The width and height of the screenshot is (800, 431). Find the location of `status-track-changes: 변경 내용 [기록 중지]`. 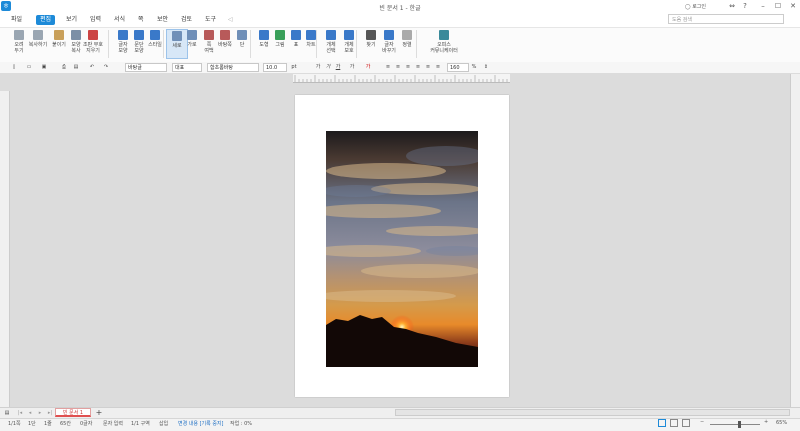

status-track-changes: 변경 내용 [기록 중지] is located at coordinates (200, 423).